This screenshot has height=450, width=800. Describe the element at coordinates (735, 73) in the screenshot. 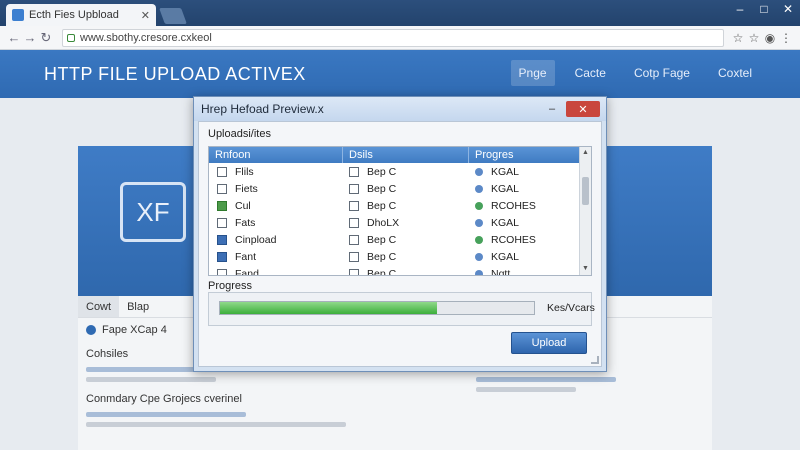

I see `nav-item-control: Coxtel` at that location.